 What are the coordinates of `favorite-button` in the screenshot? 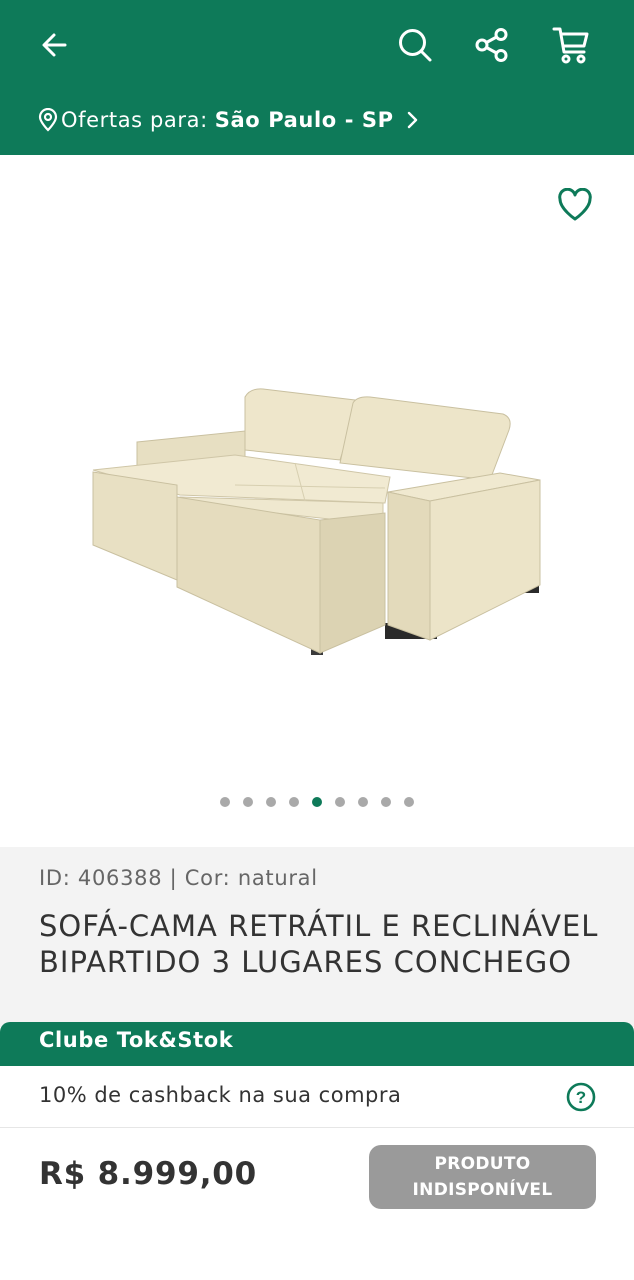 It's located at (575, 205).